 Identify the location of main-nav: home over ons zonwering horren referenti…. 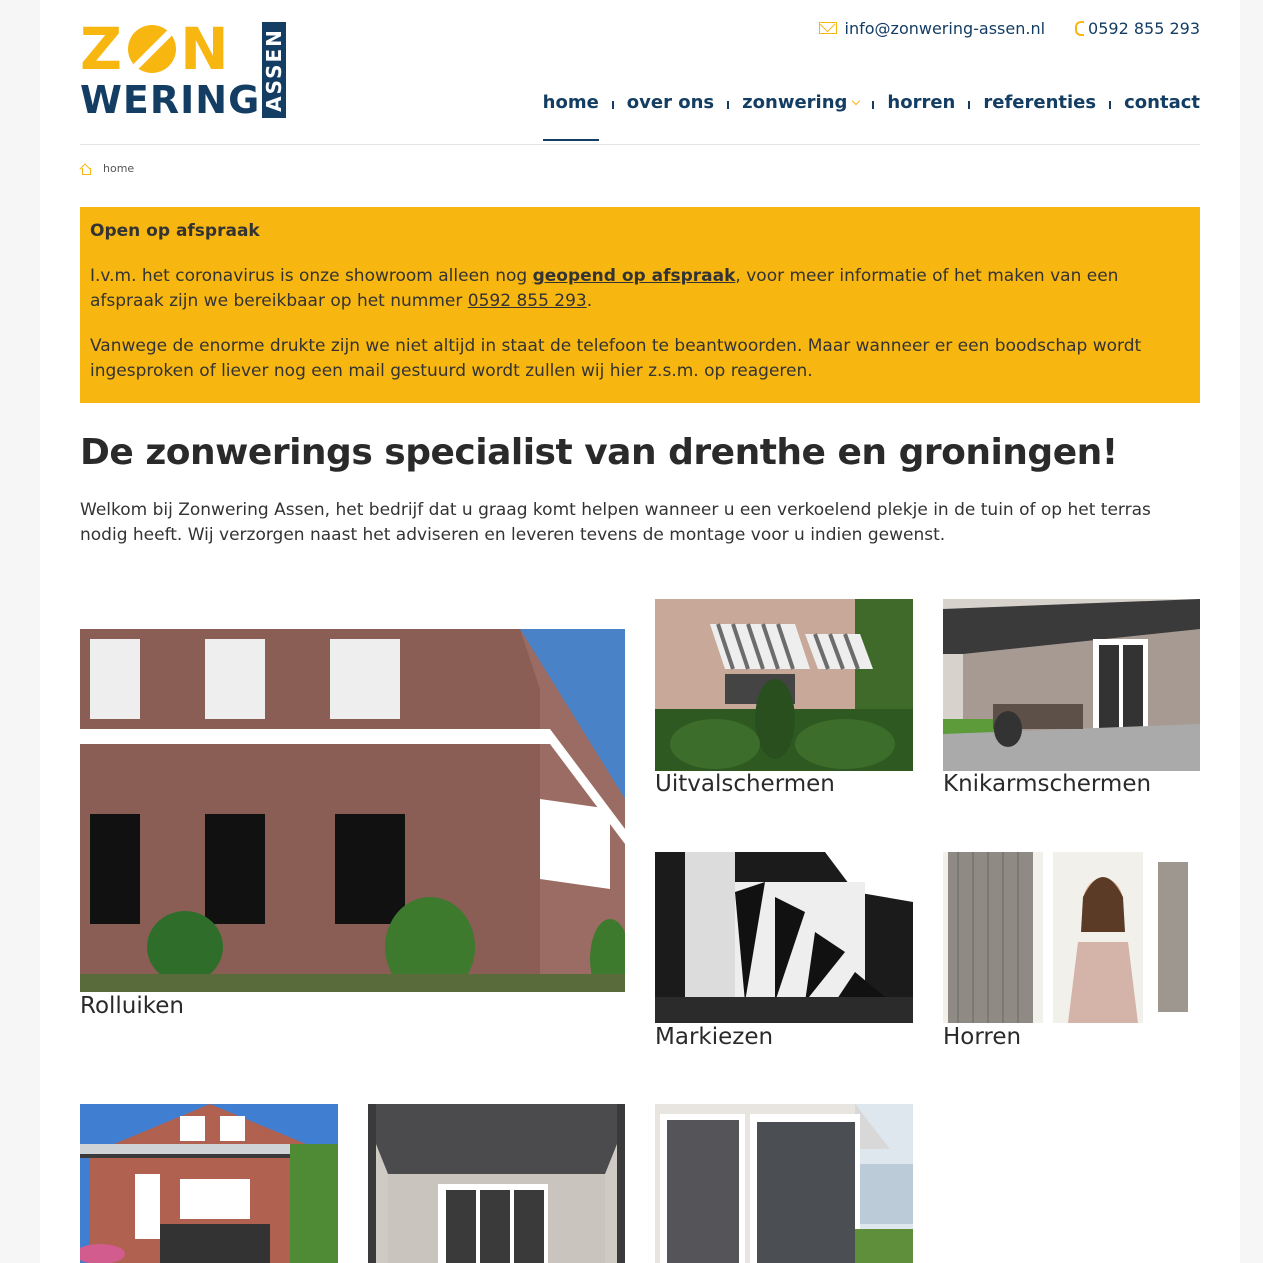
(871, 118).